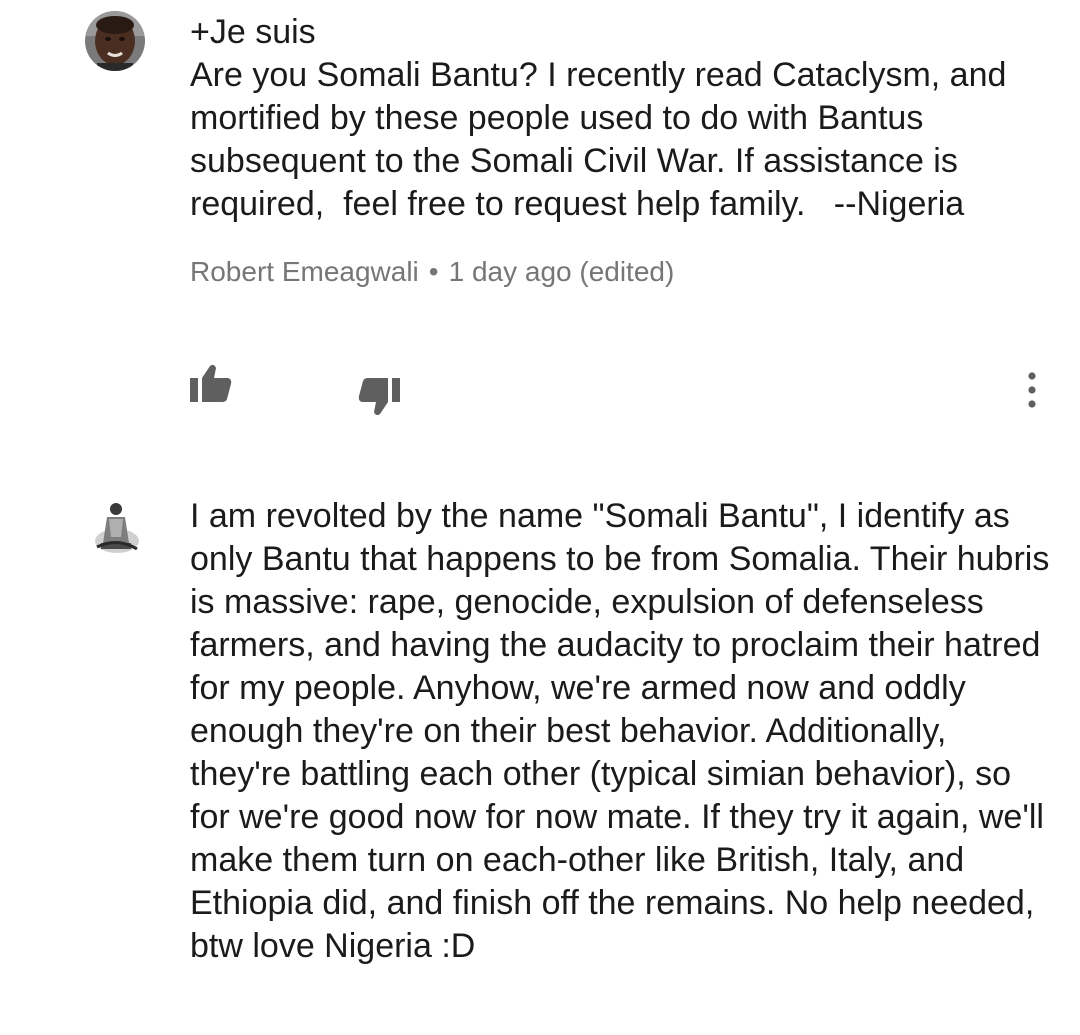  I want to click on thumbs-down-icon, so click(380, 398).